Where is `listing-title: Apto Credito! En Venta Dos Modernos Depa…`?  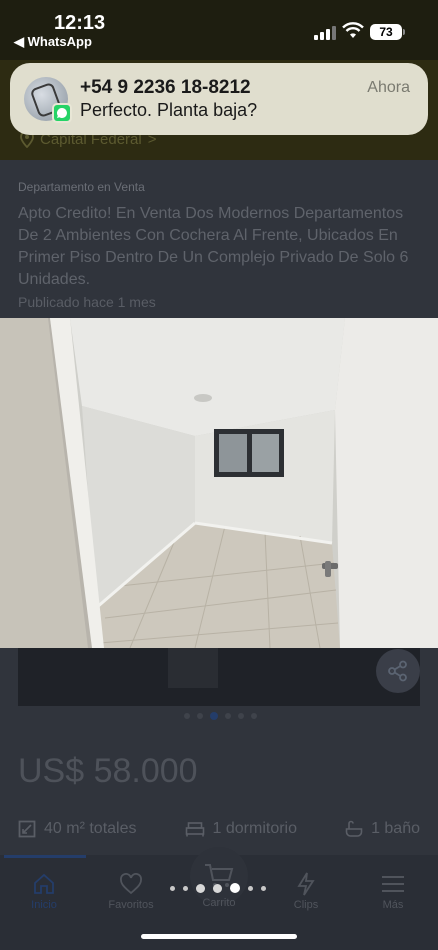
listing-title: Apto Credito! En Venta Dos Modernos Depa… is located at coordinates (213, 246).